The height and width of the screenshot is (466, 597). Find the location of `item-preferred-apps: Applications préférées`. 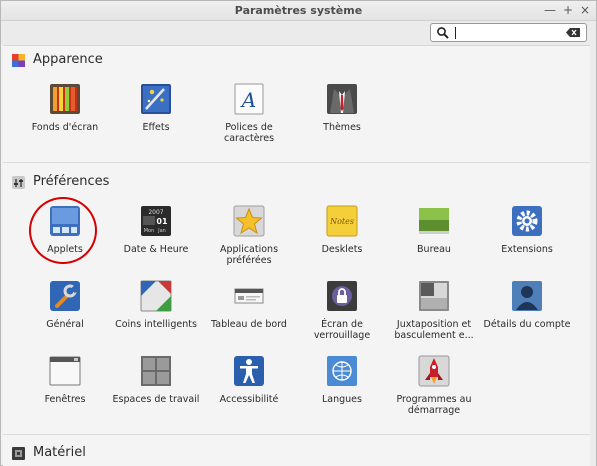

item-preferred-apps: Applications préférées is located at coordinates (249, 242).